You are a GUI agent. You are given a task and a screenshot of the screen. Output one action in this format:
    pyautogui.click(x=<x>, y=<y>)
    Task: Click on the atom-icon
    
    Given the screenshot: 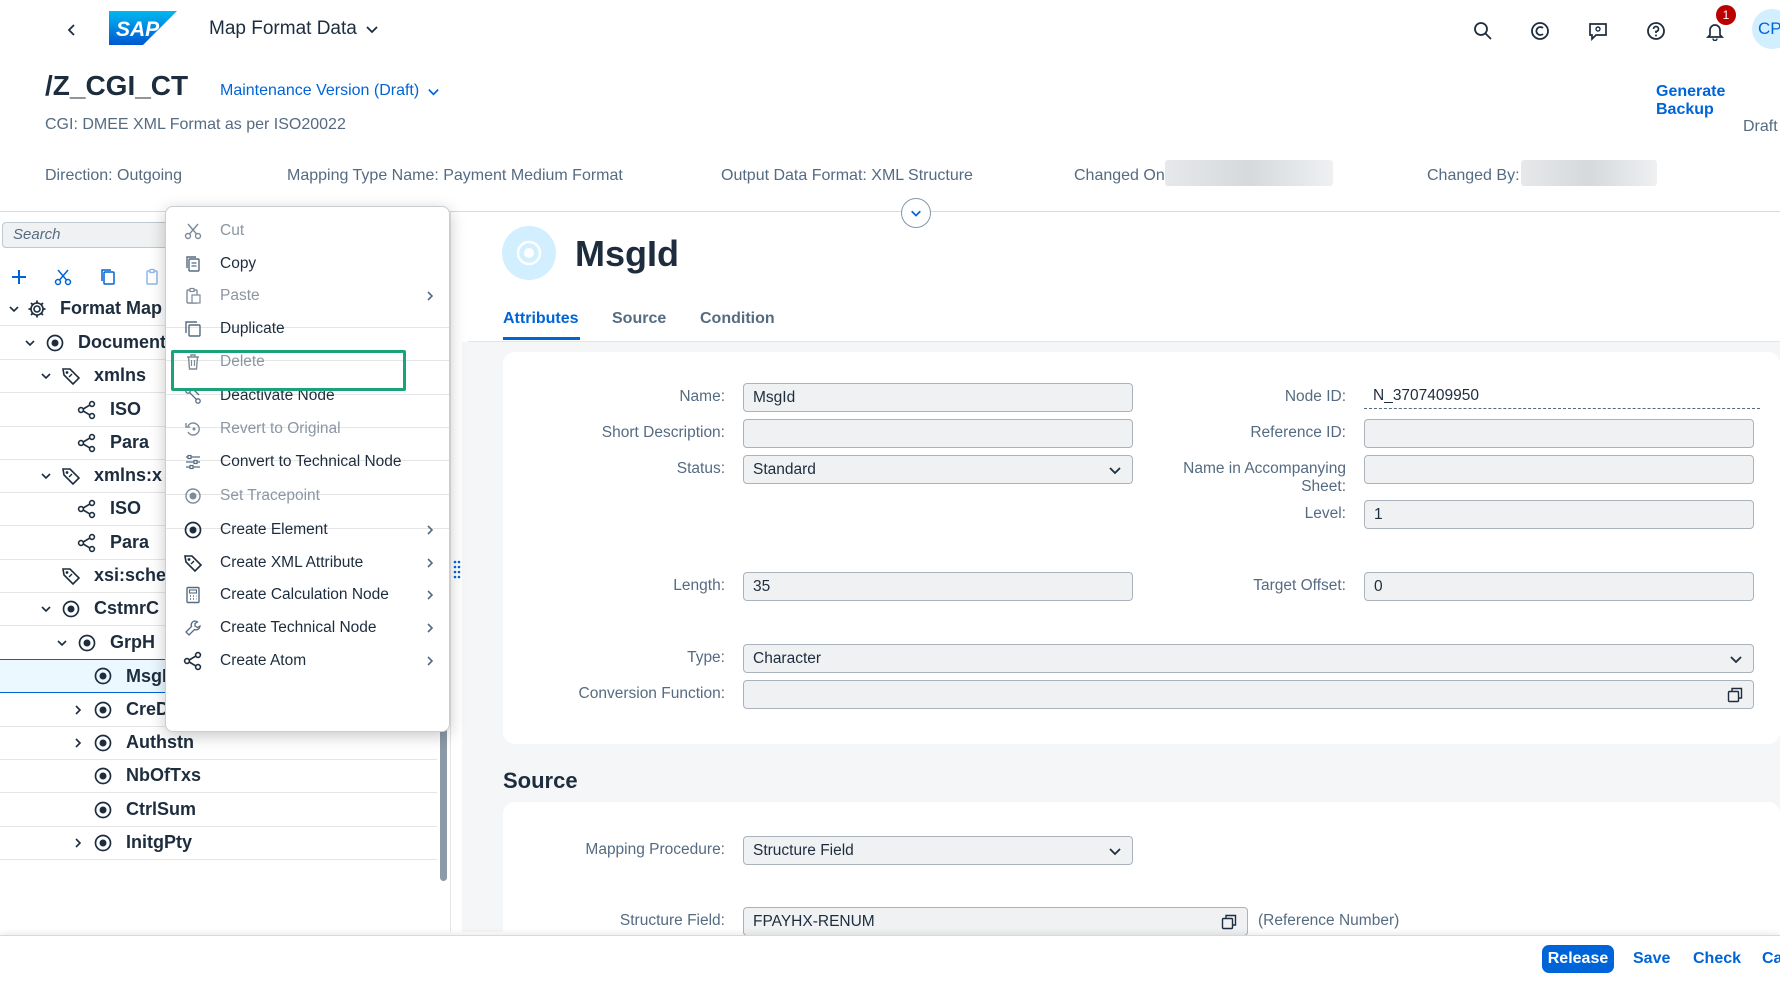 What is the action you would take?
    pyautogui.click(x=193, y=661)
    